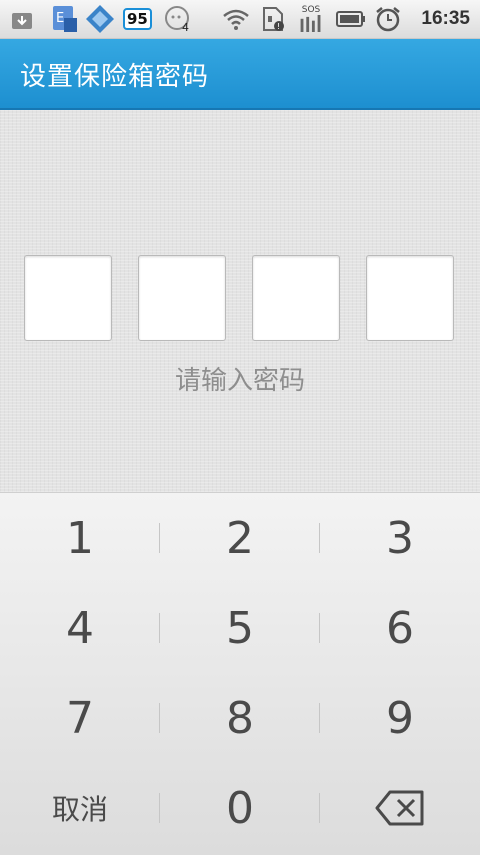 The height and width of the screenshot is (855, 480). I want to click on key-0: 0, so click(240, 808).